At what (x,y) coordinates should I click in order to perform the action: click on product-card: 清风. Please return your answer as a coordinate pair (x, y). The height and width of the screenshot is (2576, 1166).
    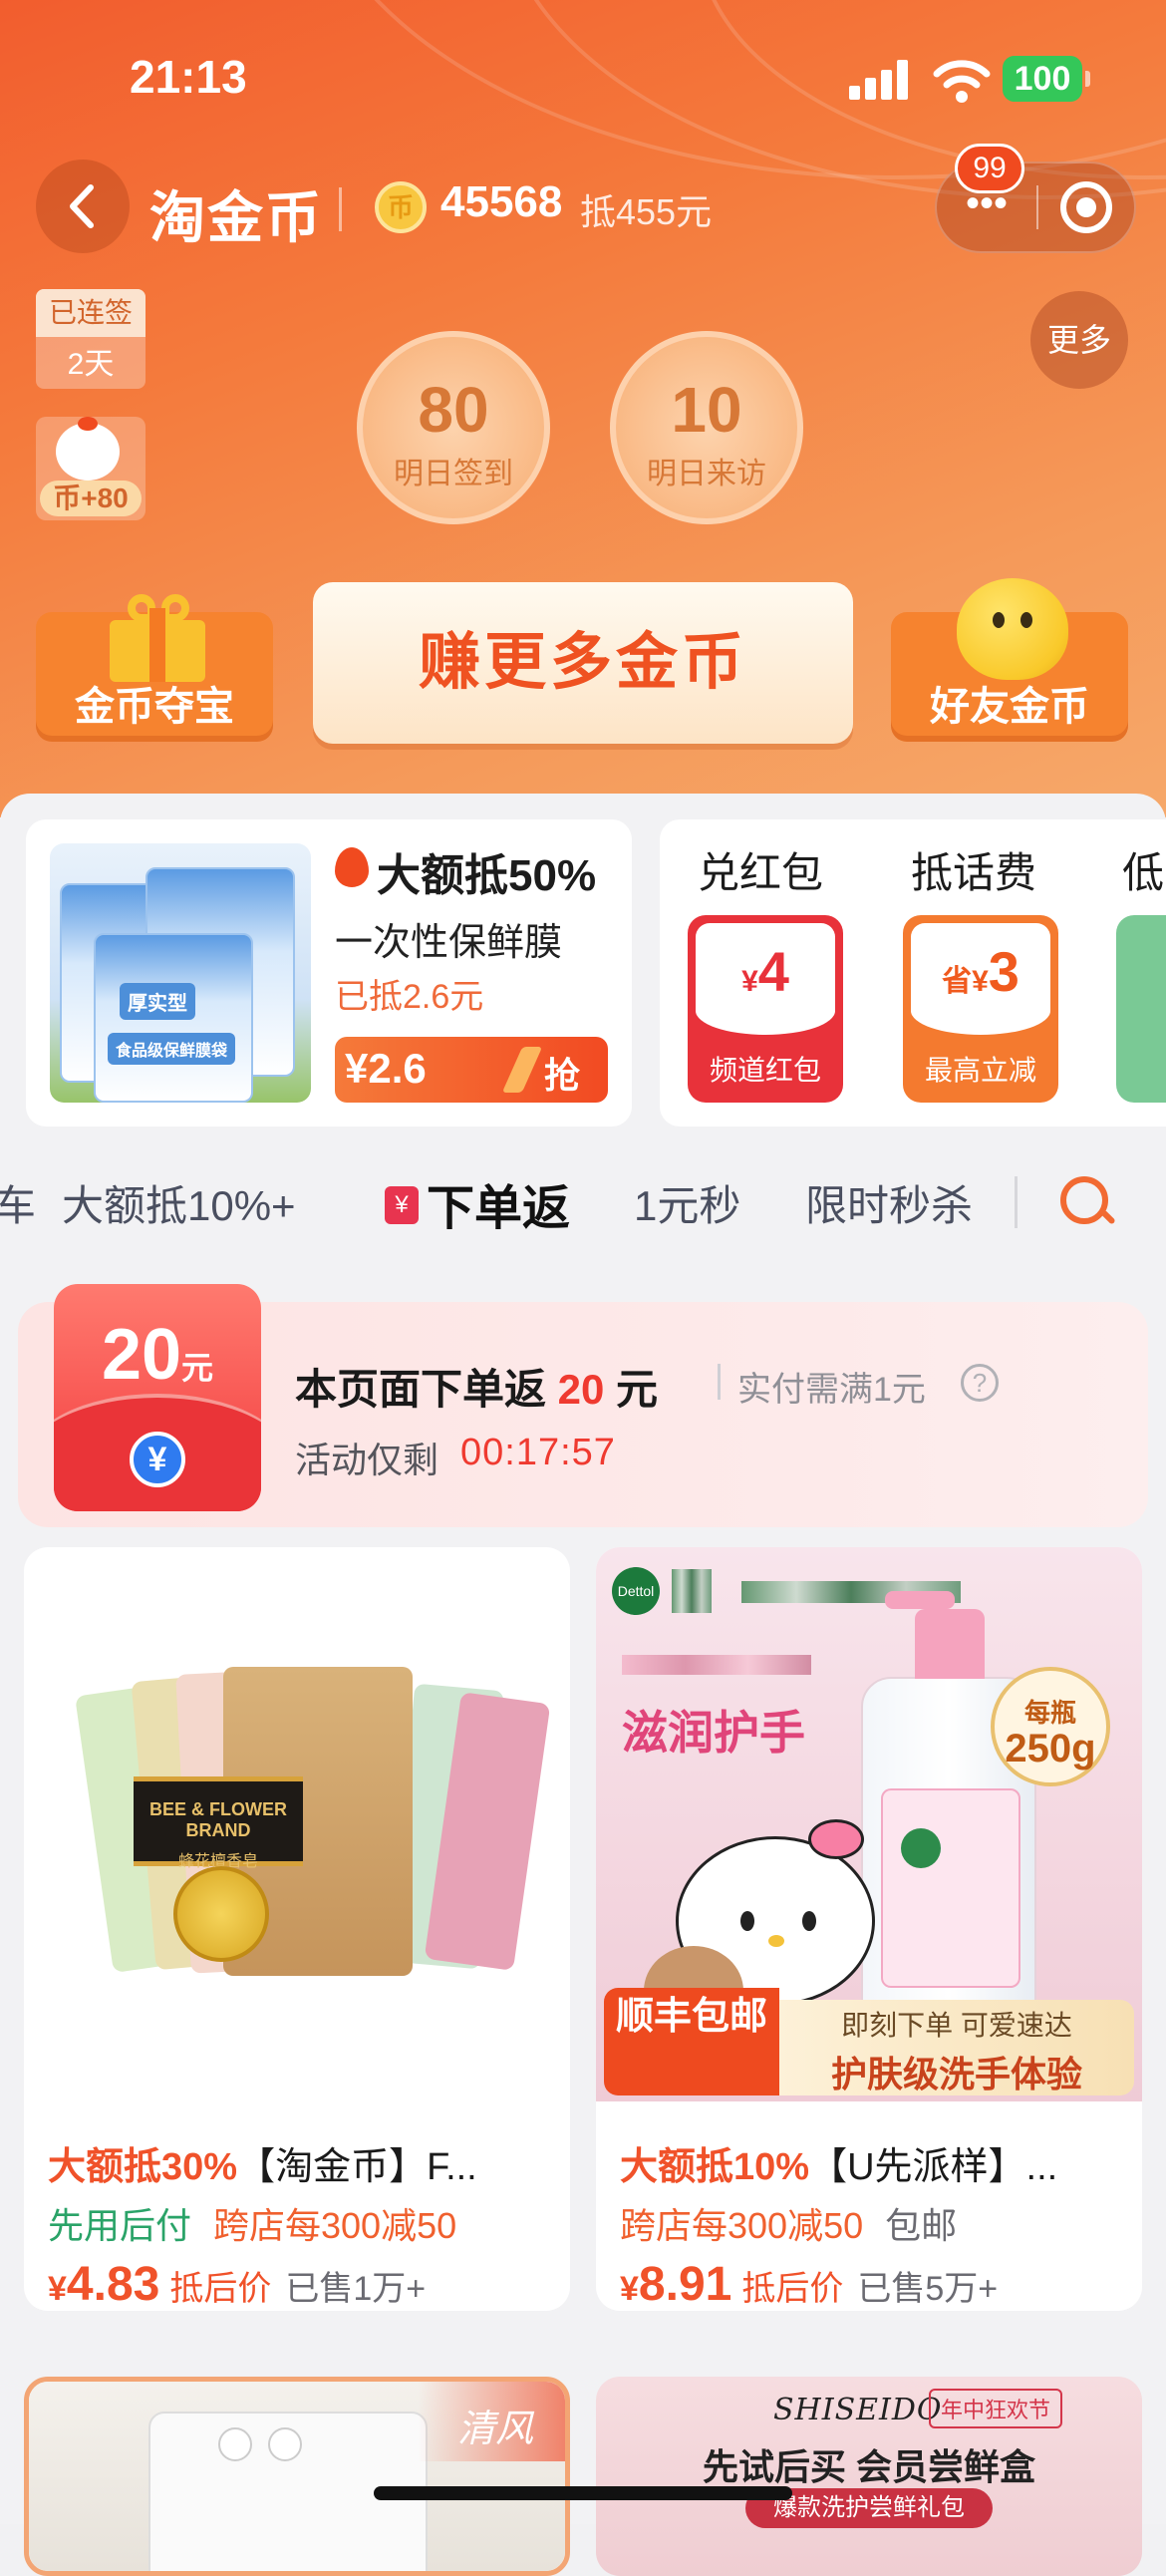
    Looking at the image, I should click on (297, 2476).